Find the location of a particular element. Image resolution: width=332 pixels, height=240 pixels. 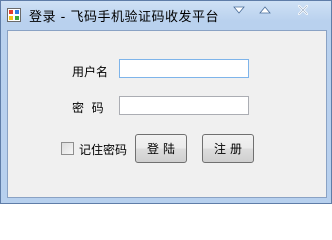

remember-password-label: 记住密码 is located at coordinates (103, 149).